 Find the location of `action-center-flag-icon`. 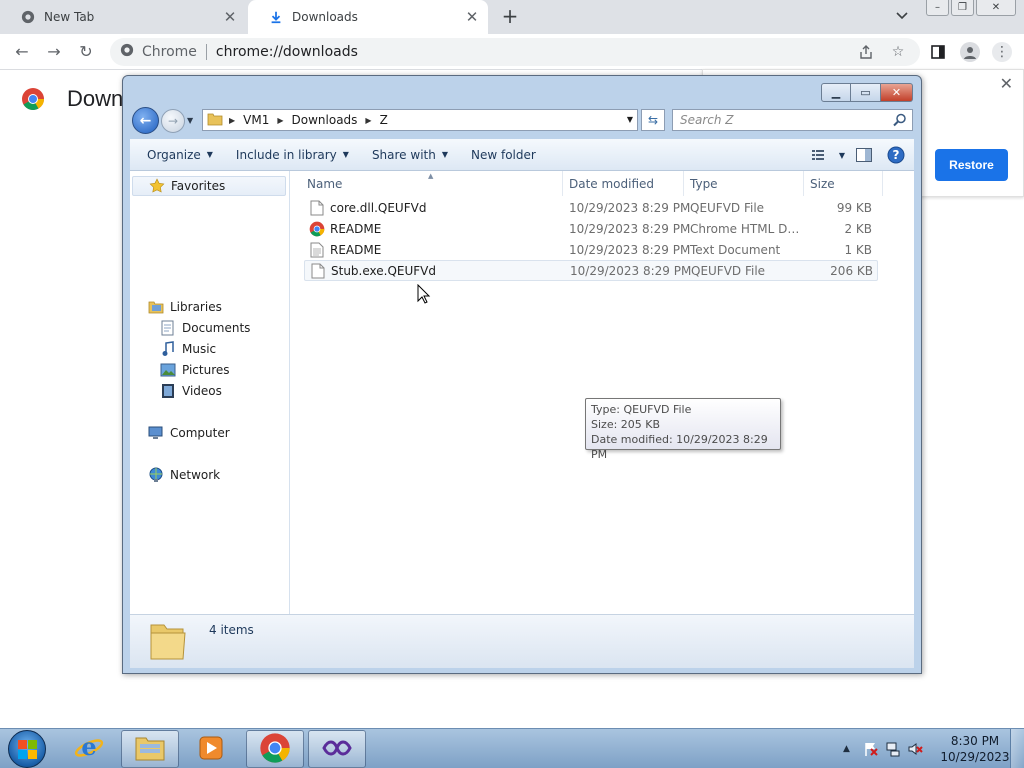

action-center-flag-icon is located at coordinates (871, 749).